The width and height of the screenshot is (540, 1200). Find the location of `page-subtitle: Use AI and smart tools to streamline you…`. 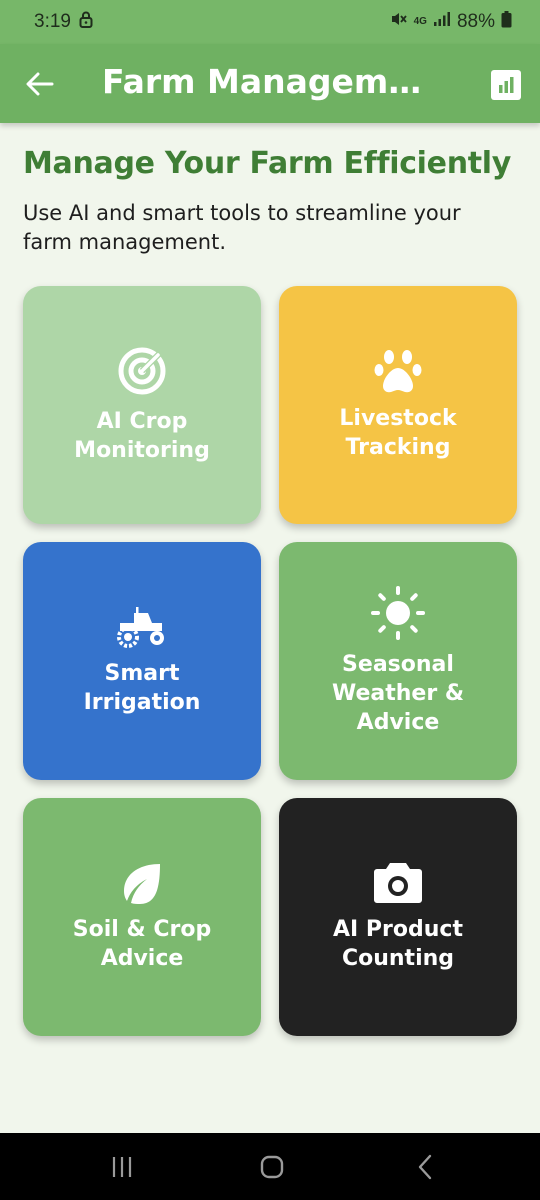

page-subtitle: Use AI and smart tools to streamline you… is located at coordinates (242, 227).